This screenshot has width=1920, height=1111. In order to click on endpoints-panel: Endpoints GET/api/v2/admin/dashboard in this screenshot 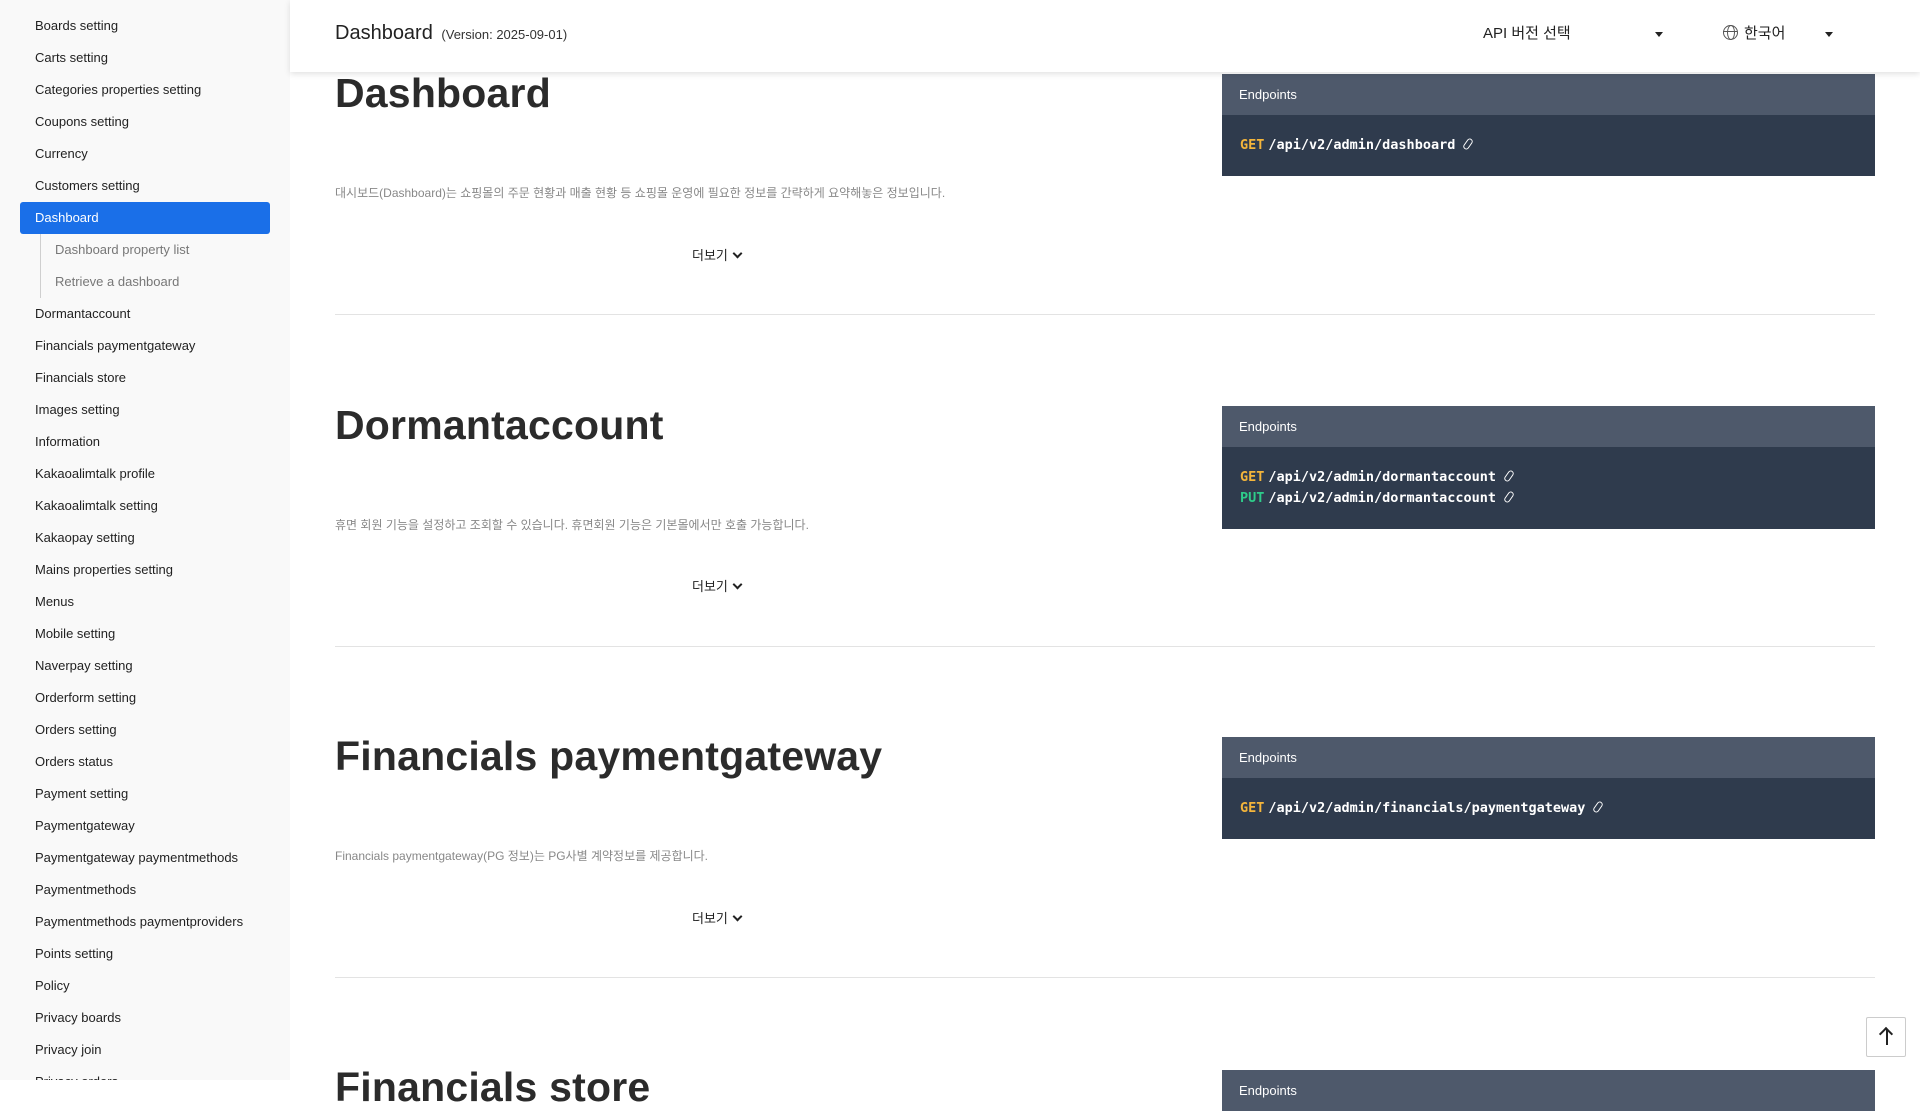, I will do `click(1548, 125)`.